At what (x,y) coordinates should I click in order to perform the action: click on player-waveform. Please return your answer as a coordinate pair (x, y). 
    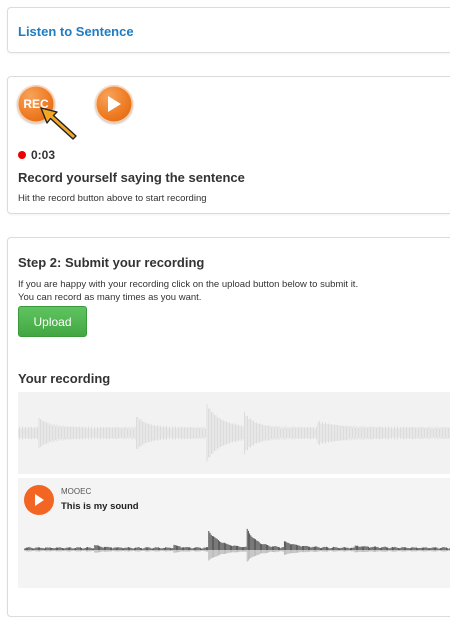
    Looking at the image, I should click on (237, 548).